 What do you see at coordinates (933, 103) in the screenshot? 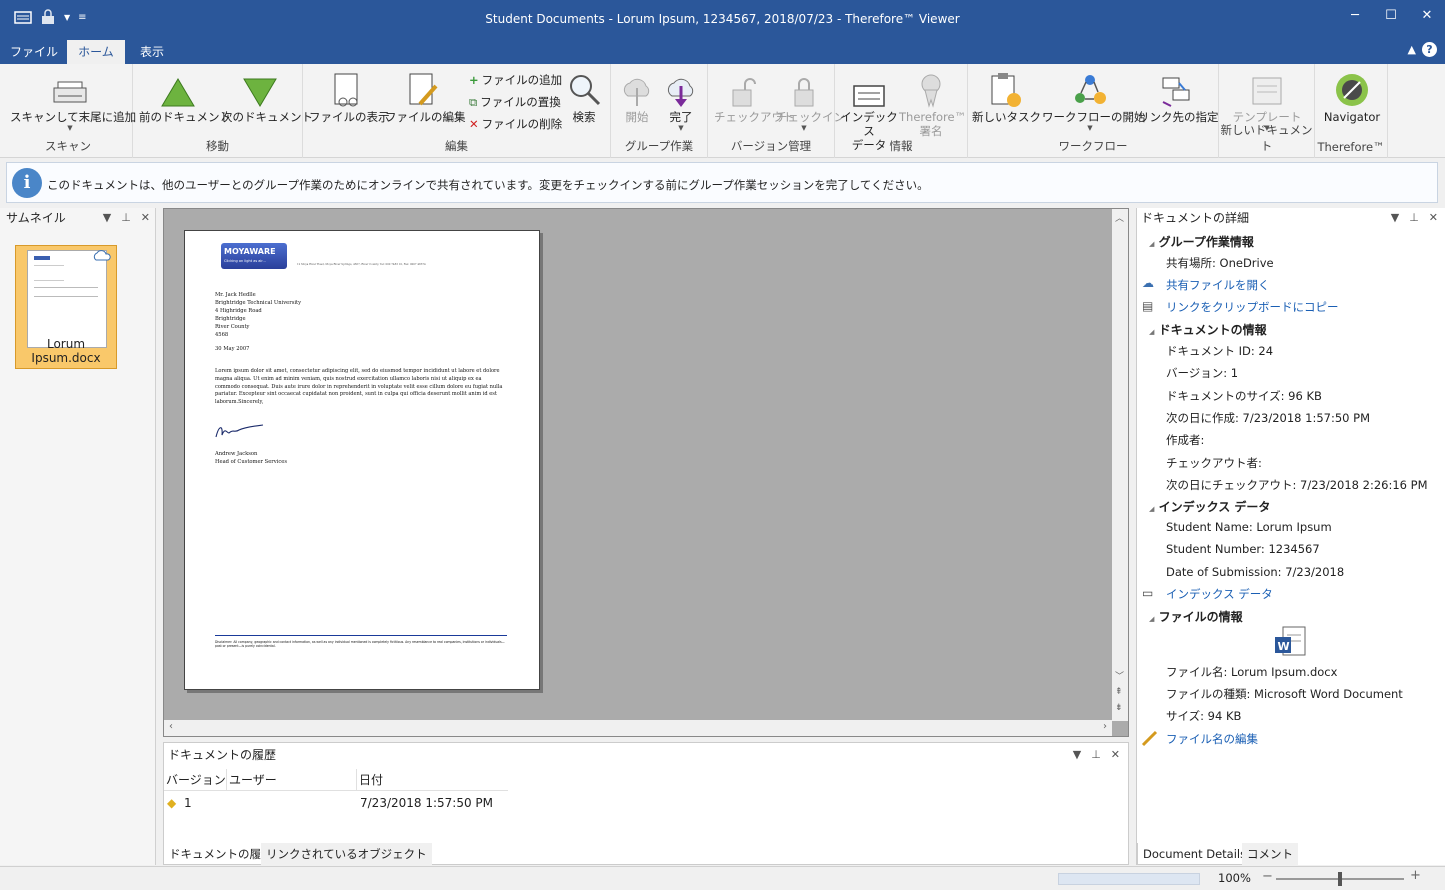
I see `therefore-sign-button: Therefore™ 署名` at bounding box center [933, 103].